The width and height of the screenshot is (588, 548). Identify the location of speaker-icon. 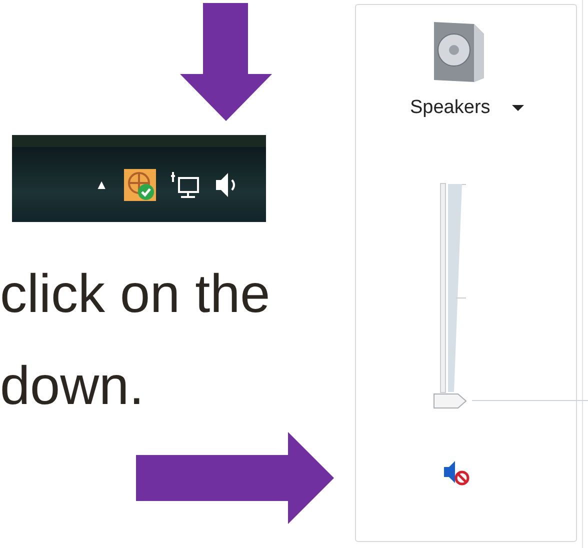
(226, 184).